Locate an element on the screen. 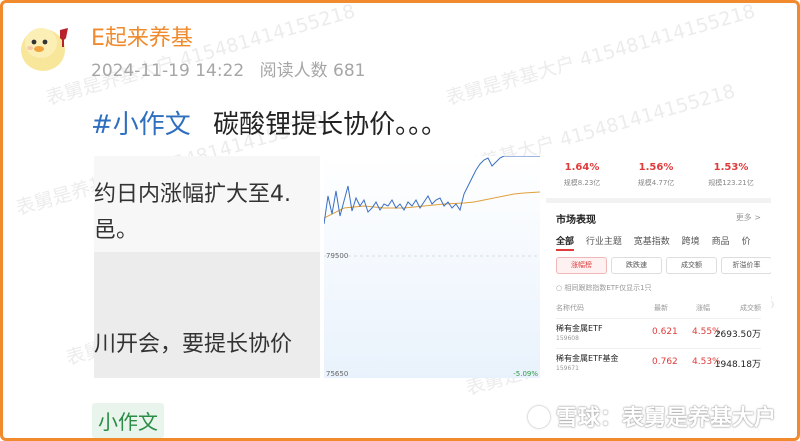  panel-tabs: 全部 行业主题 宽基指数 跨境 商品 价 is located at coordinates (657, 242).